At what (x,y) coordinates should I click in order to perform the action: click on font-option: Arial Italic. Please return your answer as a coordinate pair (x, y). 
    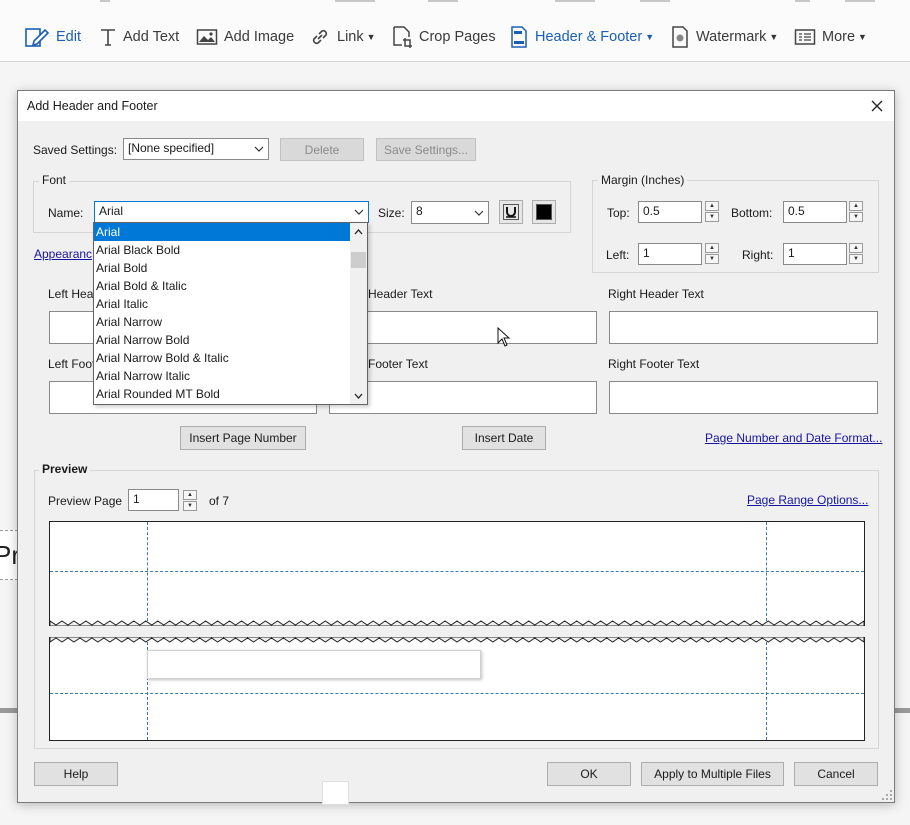
    Looking at the image, I should click on (222, 304).